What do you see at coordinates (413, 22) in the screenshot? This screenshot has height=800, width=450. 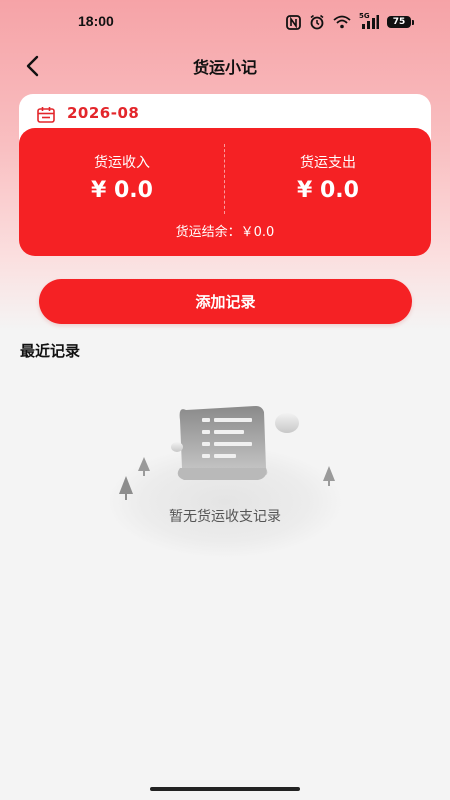 I see `battery-cap-icon` at bounding box center [413, 22].